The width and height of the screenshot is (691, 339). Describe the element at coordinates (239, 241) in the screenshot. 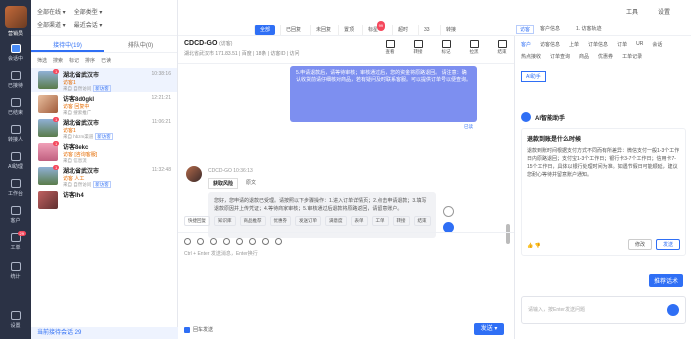

I see `video-icon` at that location.